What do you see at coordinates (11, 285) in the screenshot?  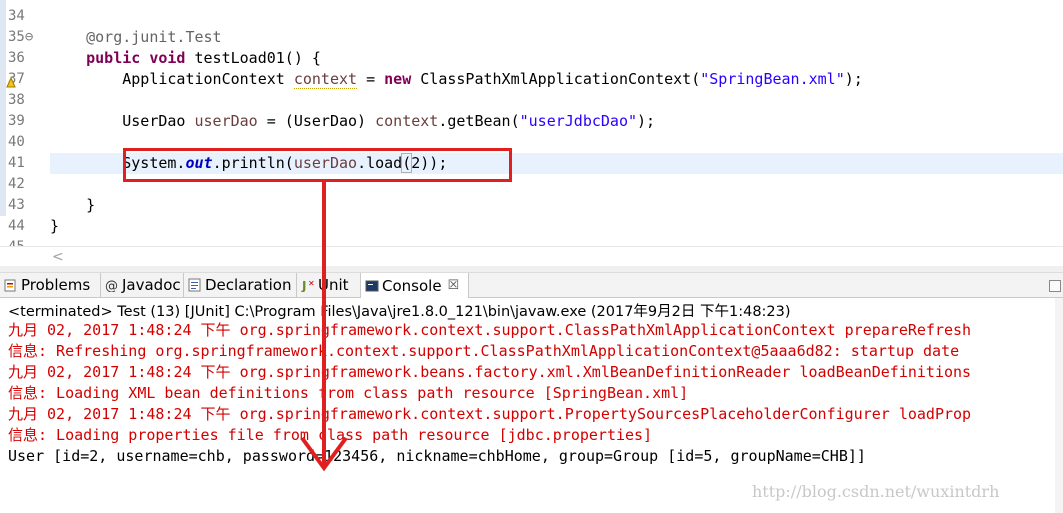 I see `problems-icon` at bounding box center [11, 285].